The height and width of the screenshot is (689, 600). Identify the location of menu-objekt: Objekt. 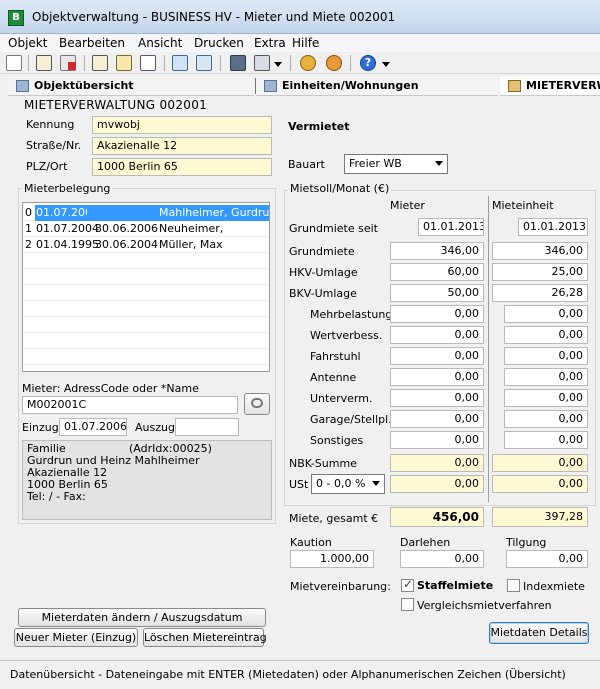
(27, 43).